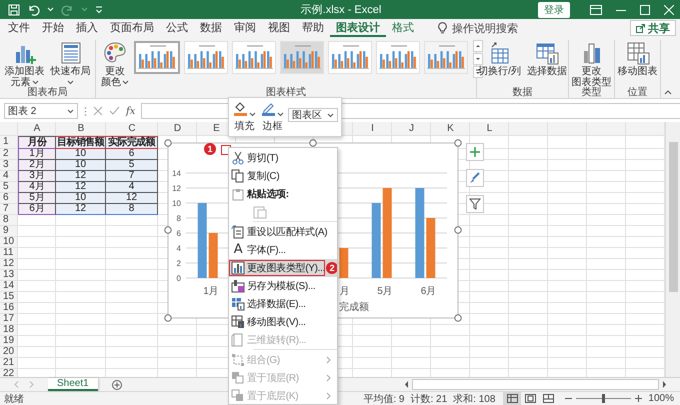 The height and width of the screenshot is (405, 680). Describe the element at coordinates (9, 220) in the screenshot. I see `row-header: 8` at that location.